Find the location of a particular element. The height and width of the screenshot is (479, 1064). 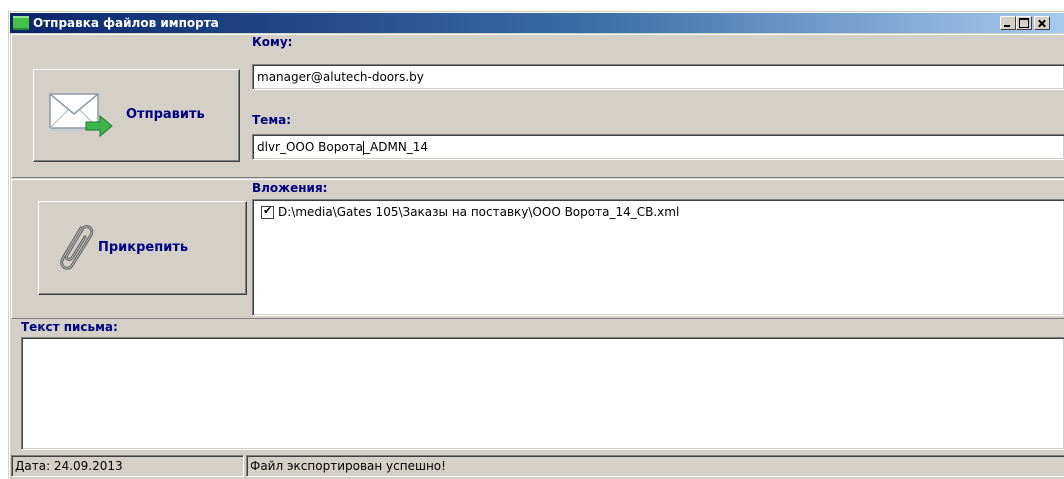

maximize-button is located at coordinates (1024, 23).